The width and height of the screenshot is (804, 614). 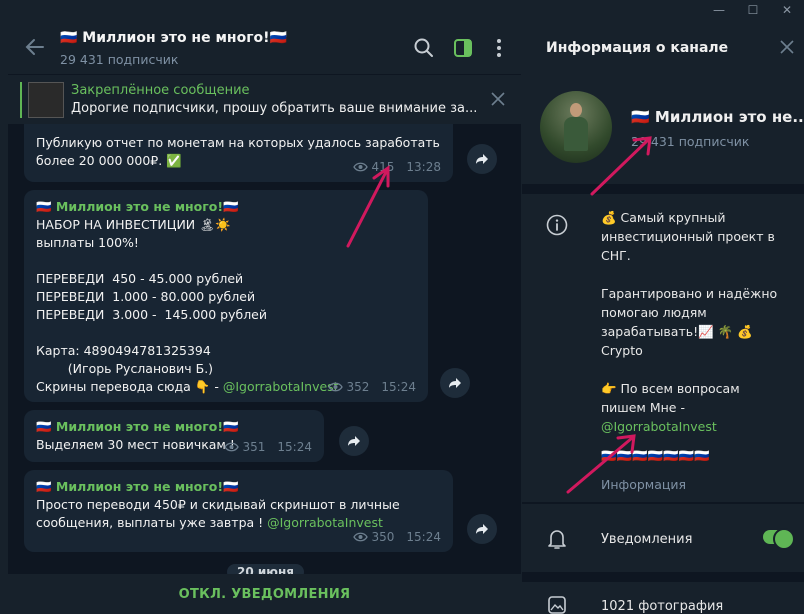 I want to click on mention-link: @IgorrabotaInvest, so click(x=281, y=386).